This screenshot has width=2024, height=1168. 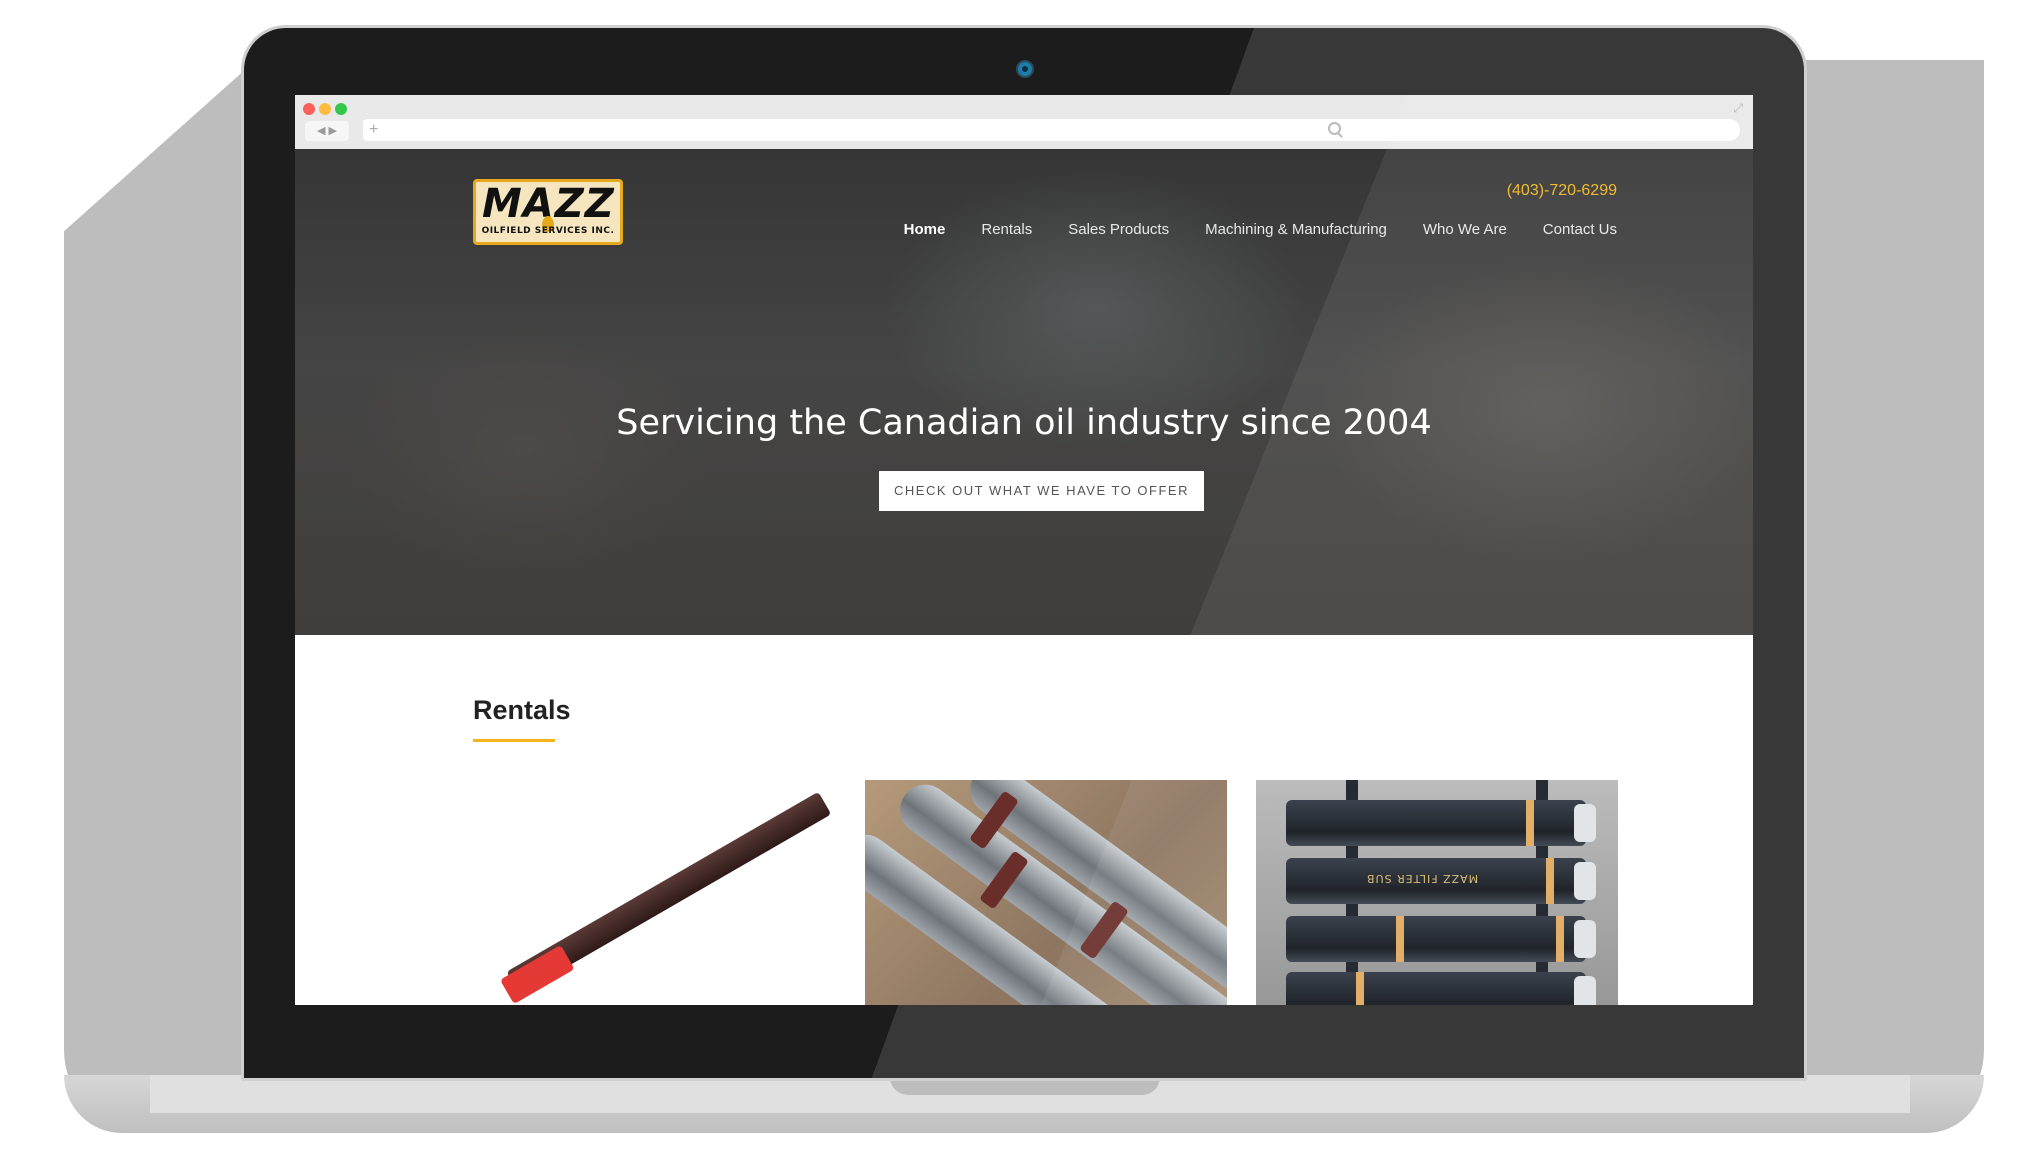 What do you see at coordinates (522, 710) in the screenshot?
I see `rentals-heading: Rentals` at bounding box center [522, 710].